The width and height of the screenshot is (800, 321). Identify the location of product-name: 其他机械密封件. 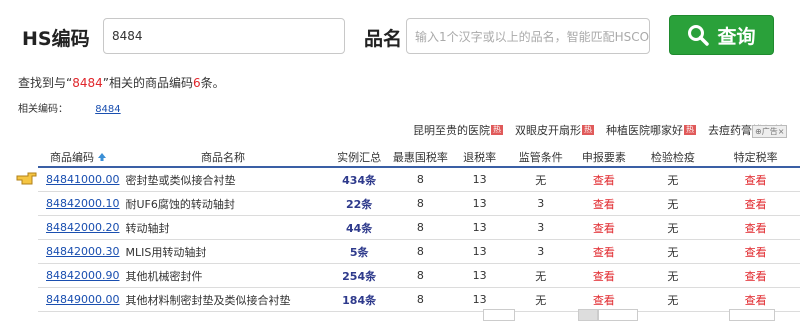
(223, 275).